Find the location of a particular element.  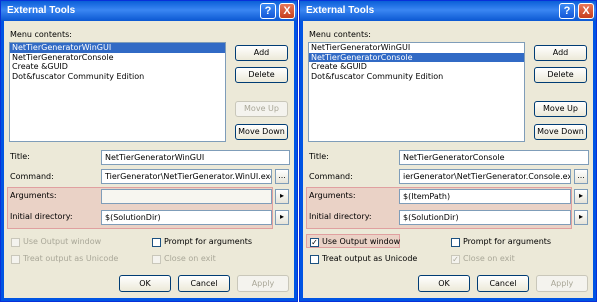

use-output-window-checkbox is located at coordinates (15, 242).